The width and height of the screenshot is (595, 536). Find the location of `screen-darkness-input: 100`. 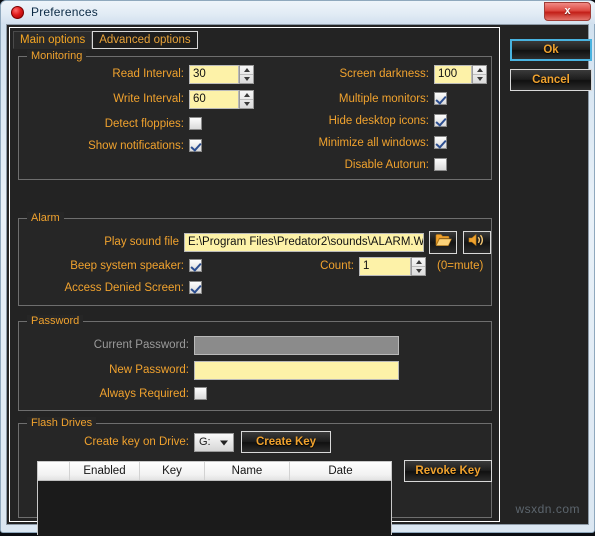

screen-darkness-input: 100 is located at coordinates (453, 74).